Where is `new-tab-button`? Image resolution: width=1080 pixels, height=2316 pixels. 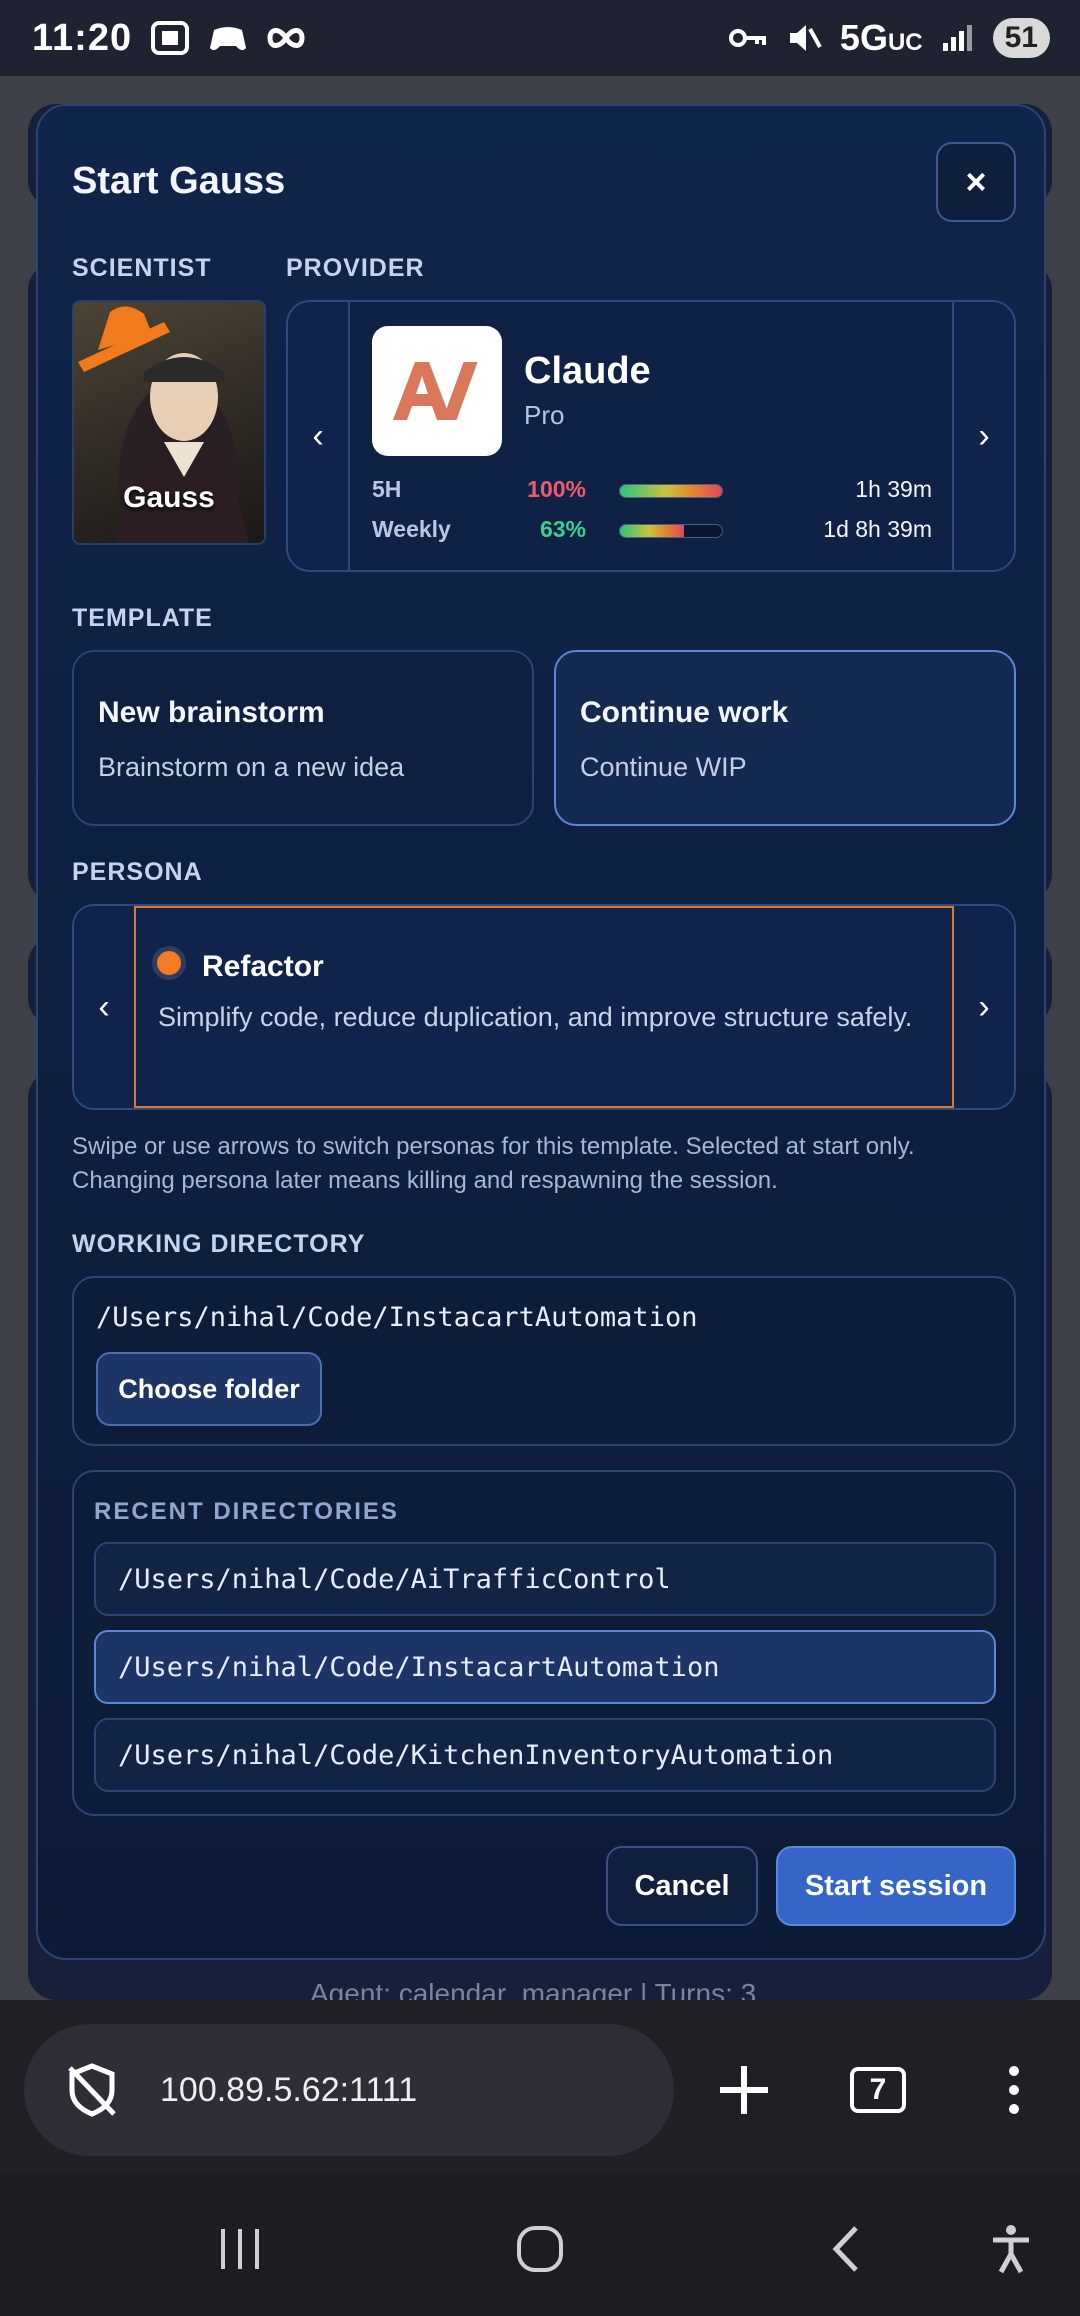
new-tab-button is located at coordinates (744, 2090).